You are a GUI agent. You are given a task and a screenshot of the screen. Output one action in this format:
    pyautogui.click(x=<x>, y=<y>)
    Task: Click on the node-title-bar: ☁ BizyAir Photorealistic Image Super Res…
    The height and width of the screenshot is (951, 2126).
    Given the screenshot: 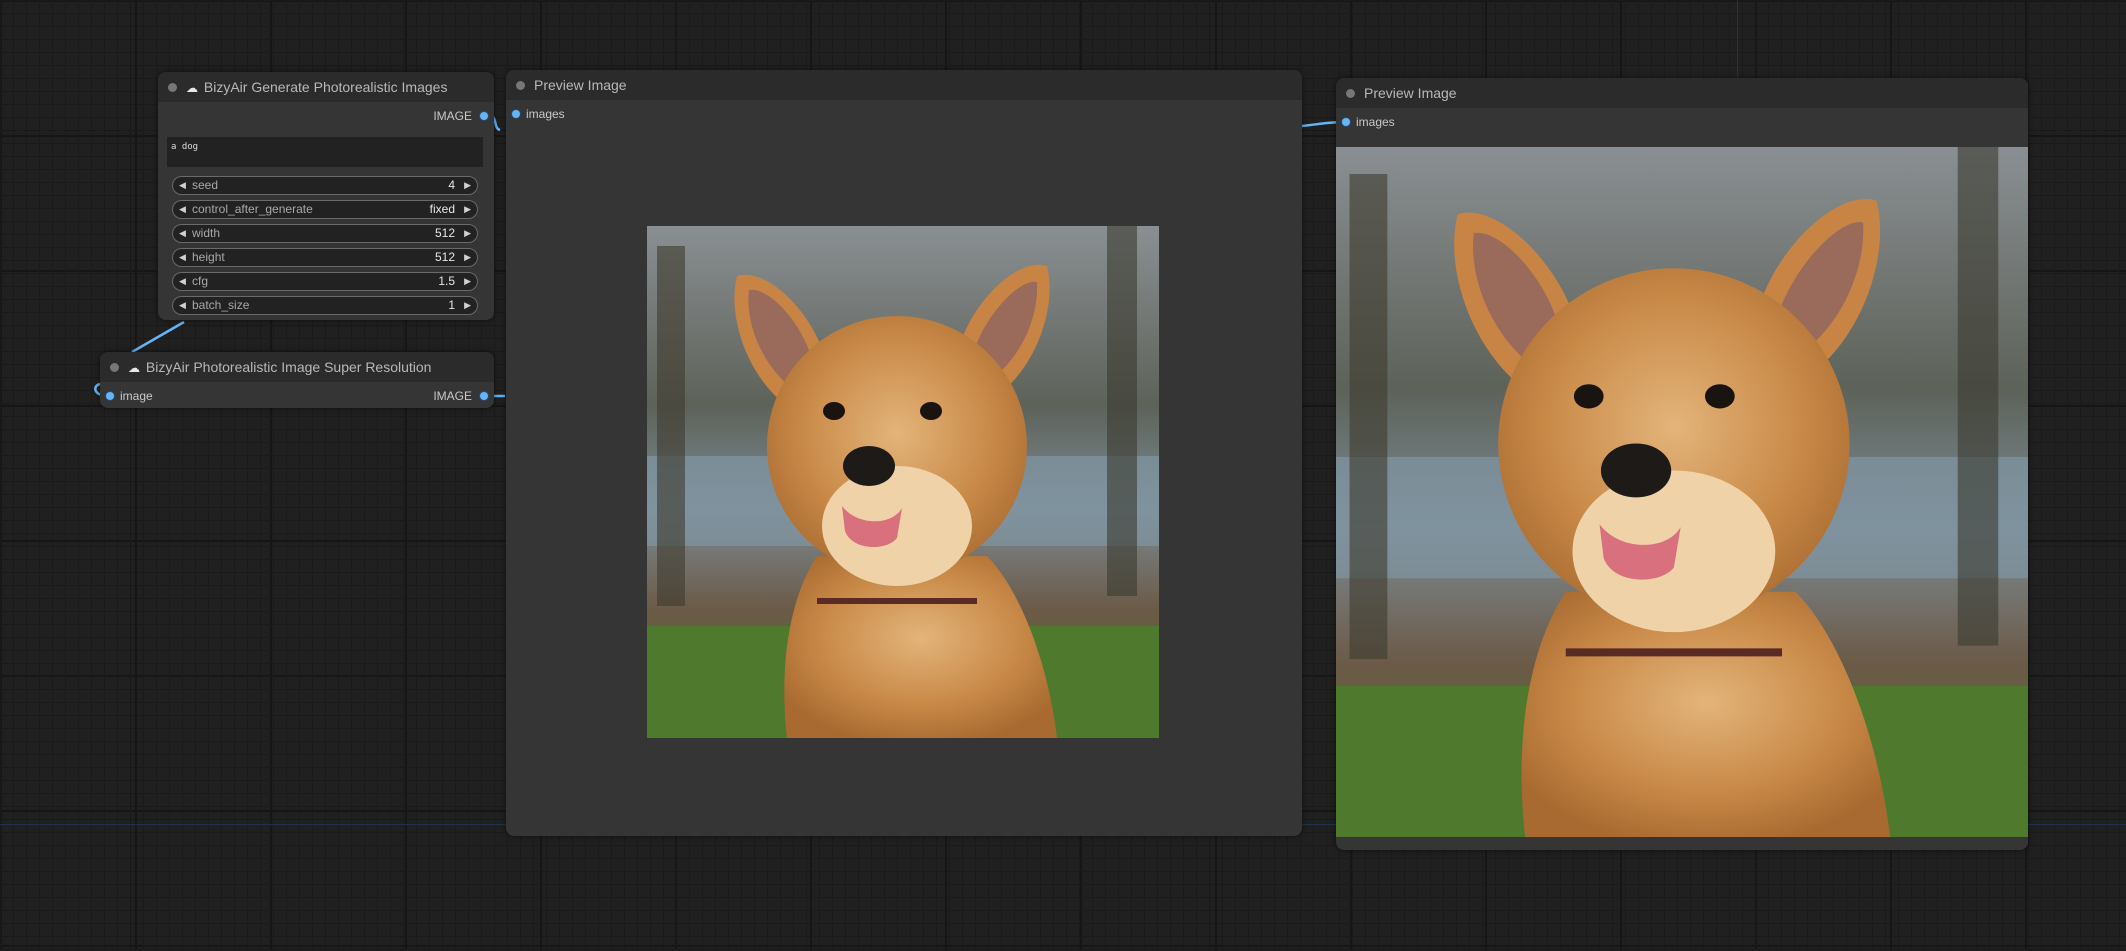 What is the action you would take?
    pyautogui.click(x=297, y=367)
    